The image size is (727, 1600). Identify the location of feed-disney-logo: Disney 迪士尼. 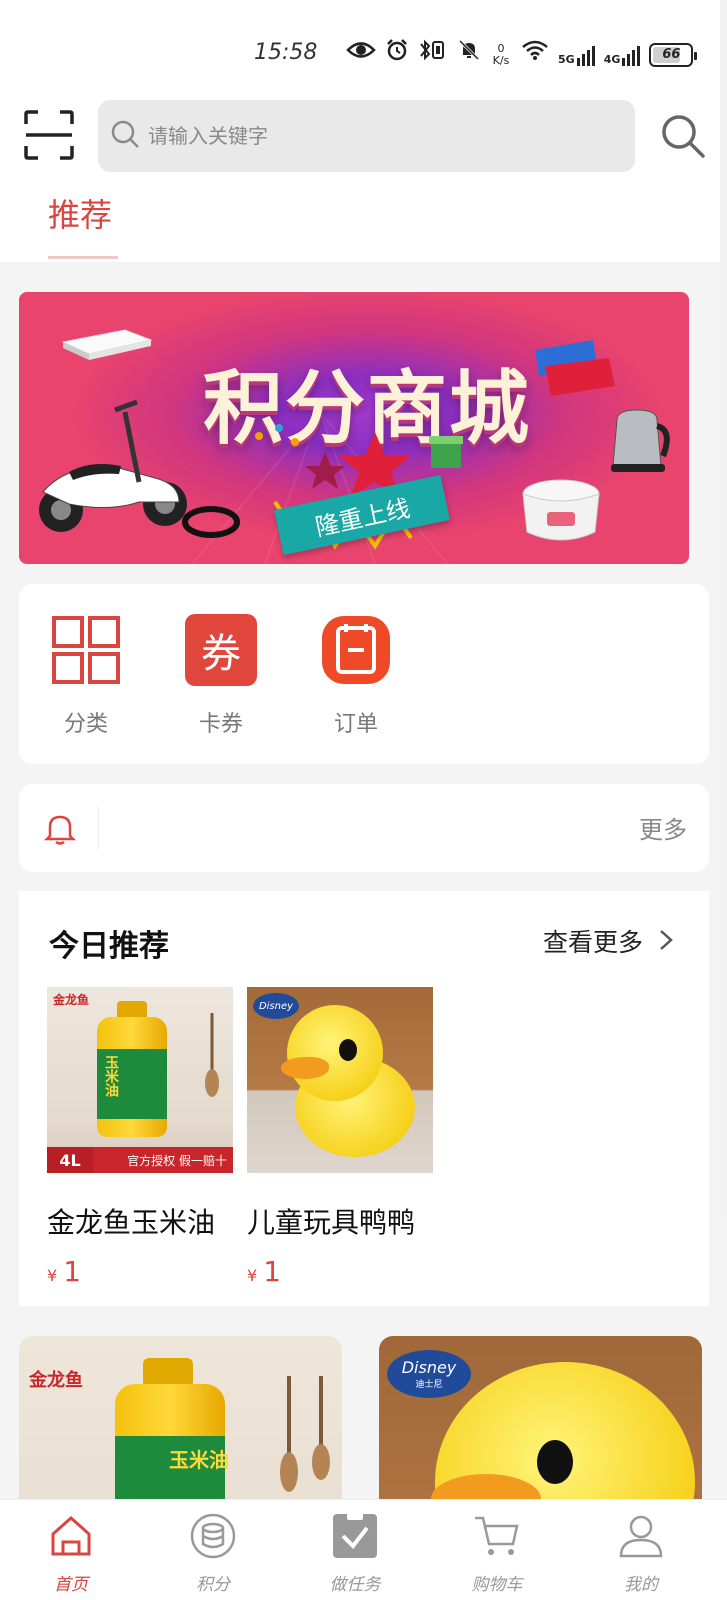
(429, 1374).